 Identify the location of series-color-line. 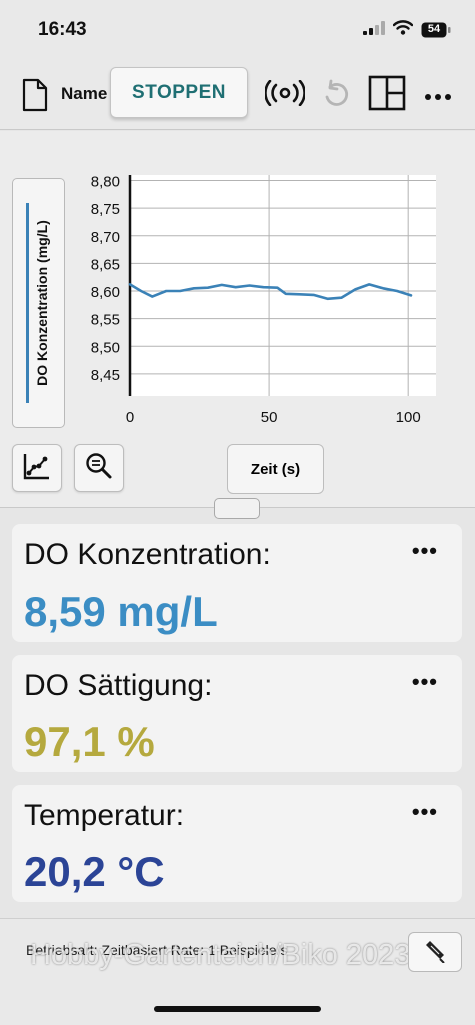
(27, 303).